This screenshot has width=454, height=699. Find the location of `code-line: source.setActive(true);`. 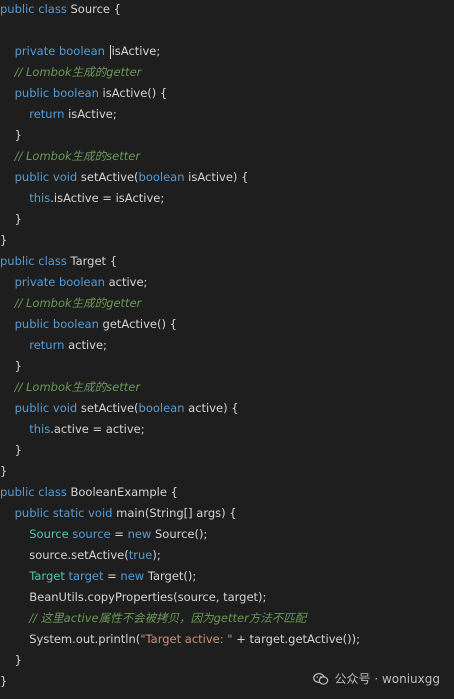

code-line: source.setActive(true); is located at coordinates (80, 555).